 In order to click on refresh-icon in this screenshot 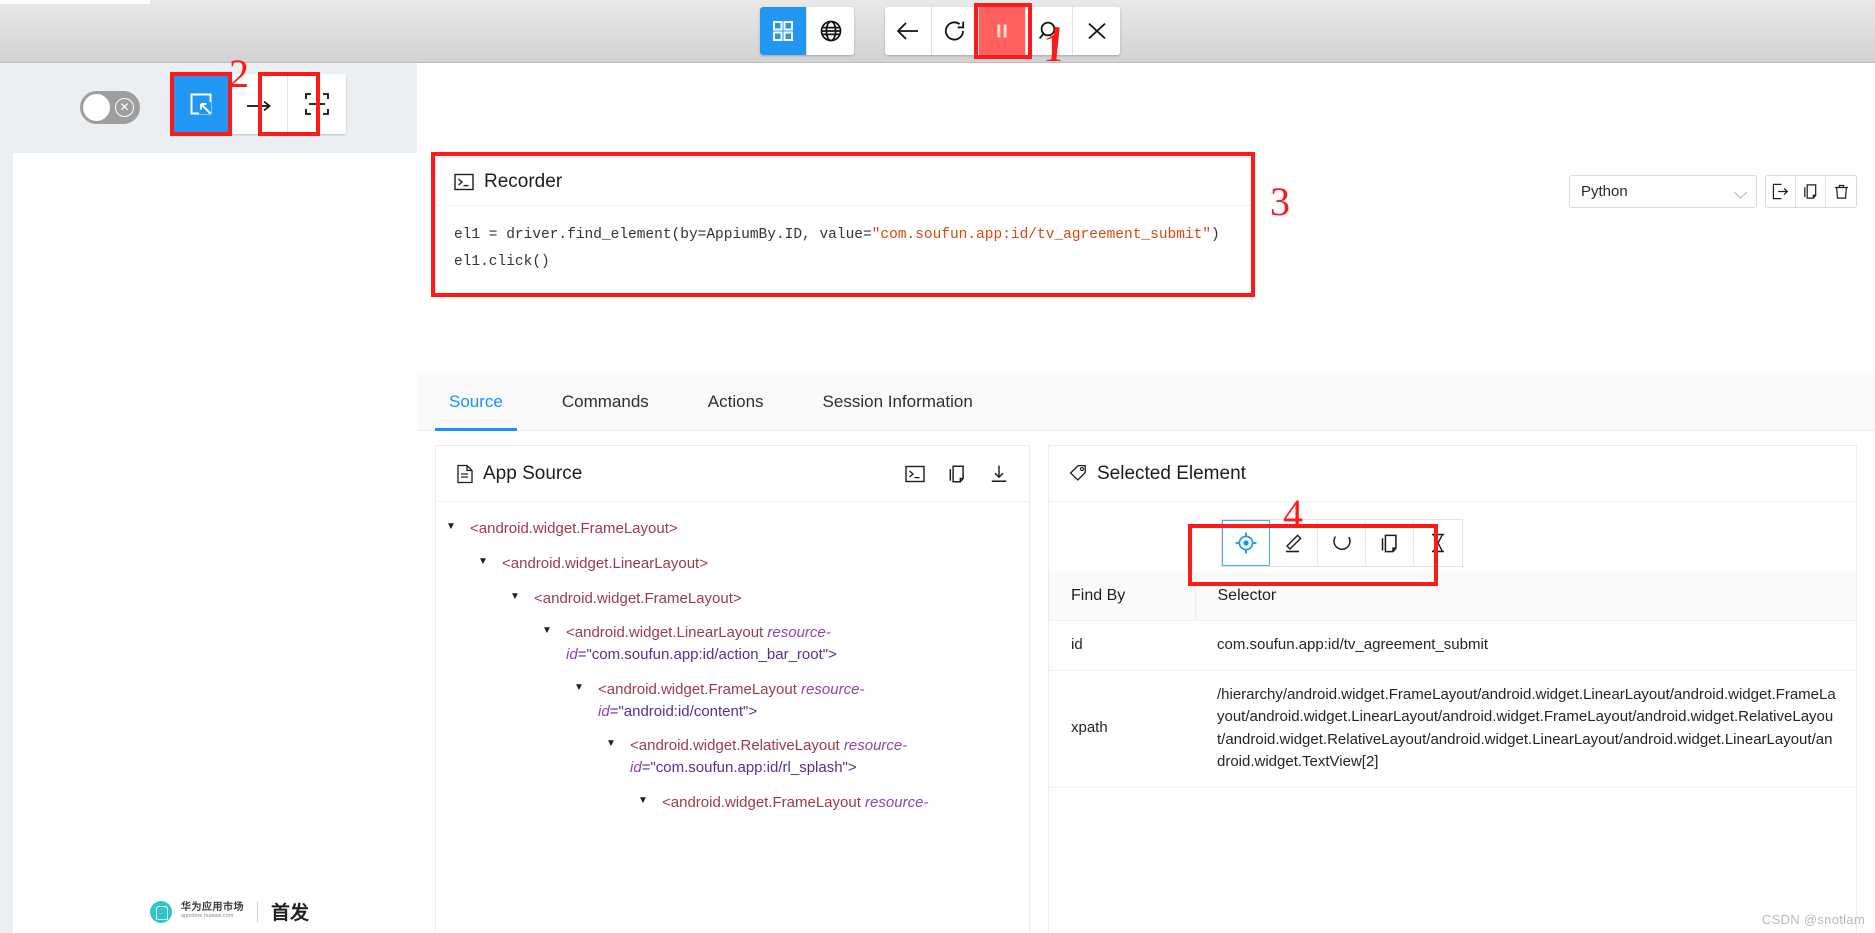, I will do `click(954, 31)`.